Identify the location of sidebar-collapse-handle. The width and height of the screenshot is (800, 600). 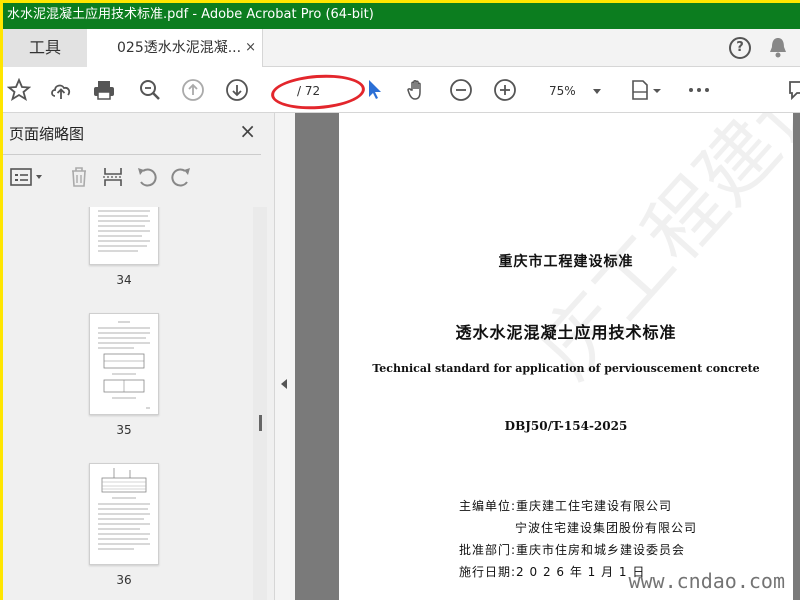
(285, 356).